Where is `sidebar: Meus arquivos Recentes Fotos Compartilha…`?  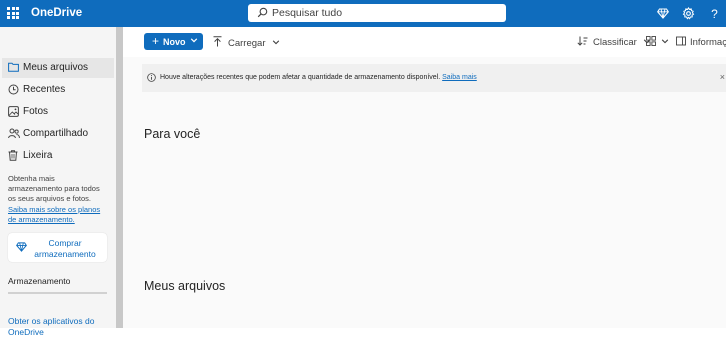 sidebar: Meus arquivos Recentes Fotos Compartilha… is located at coordinates (58, 182).